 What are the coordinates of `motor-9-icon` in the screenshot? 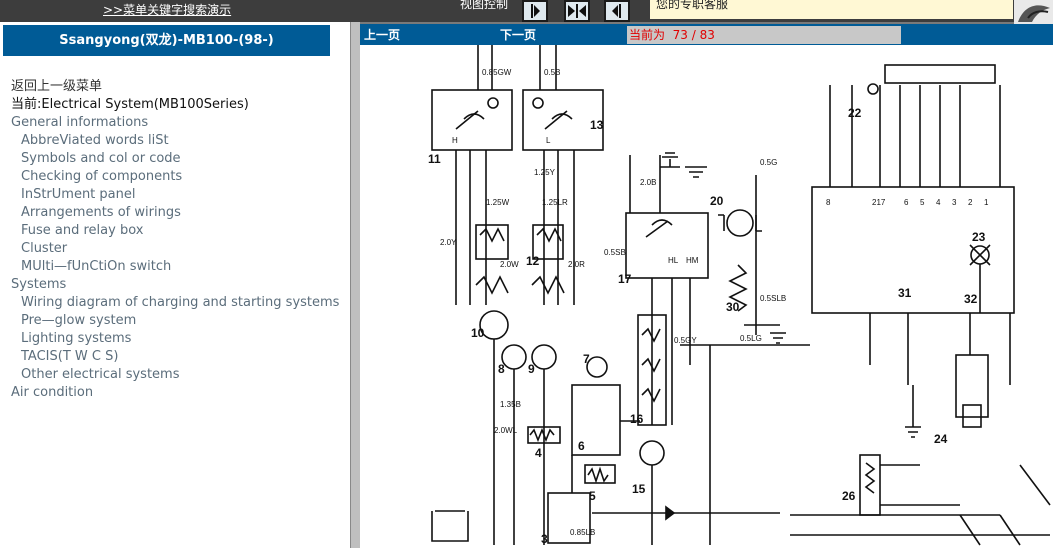 It's located at (544, 357).